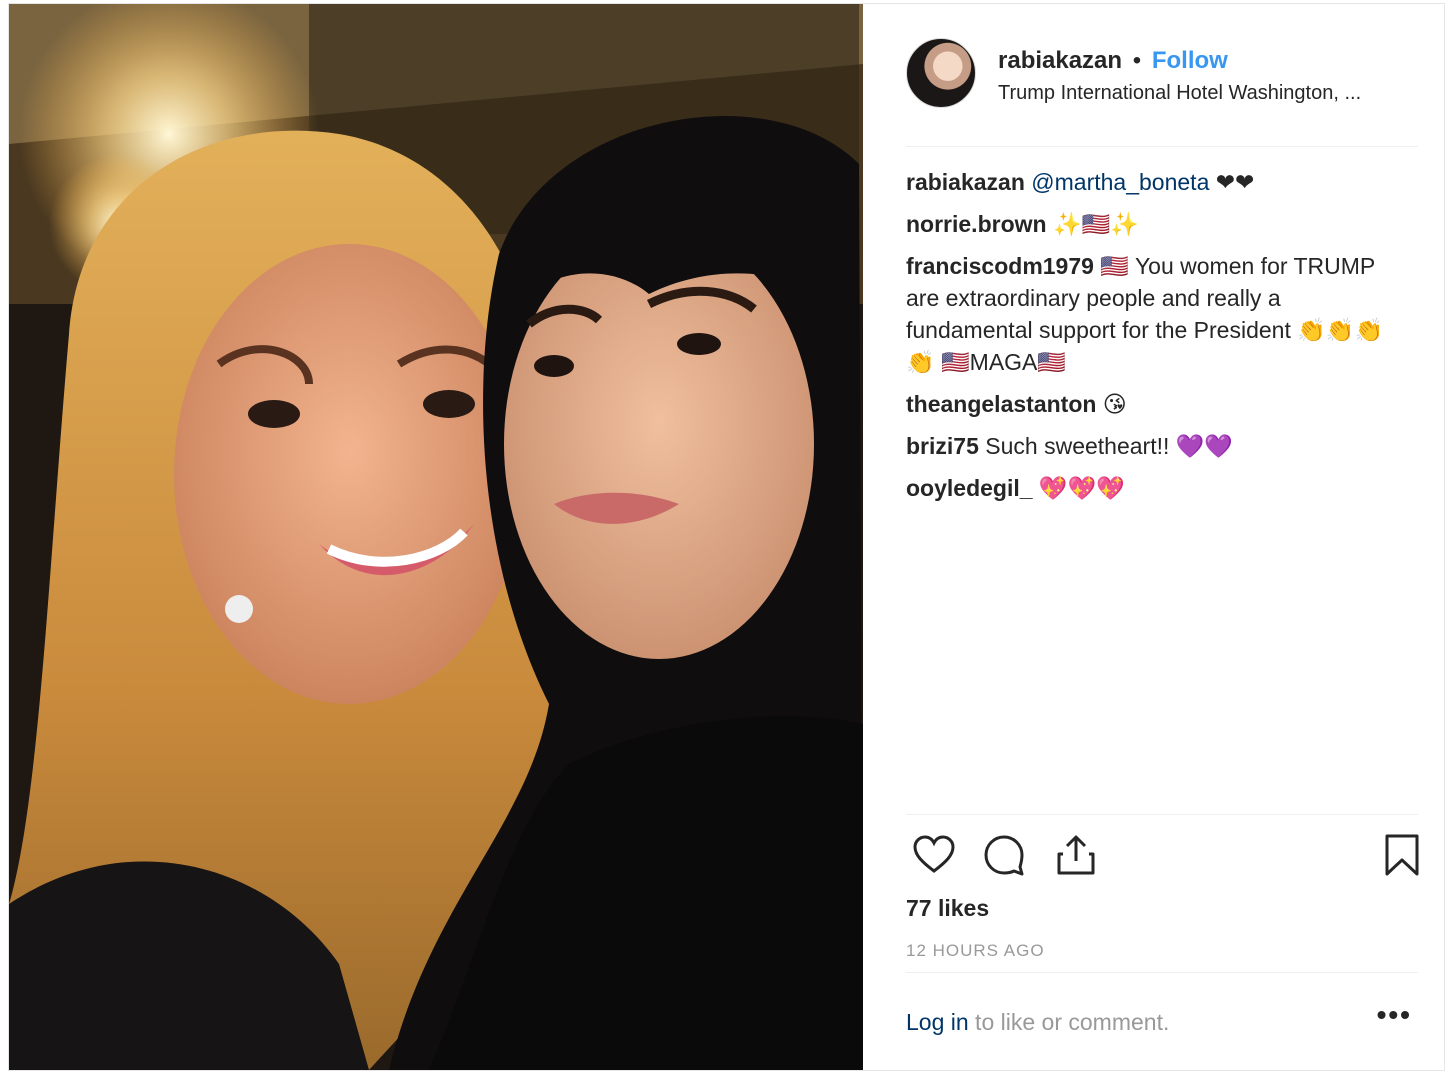  I want to click on comment-text: 💖💖💖, so click(1078, 488).